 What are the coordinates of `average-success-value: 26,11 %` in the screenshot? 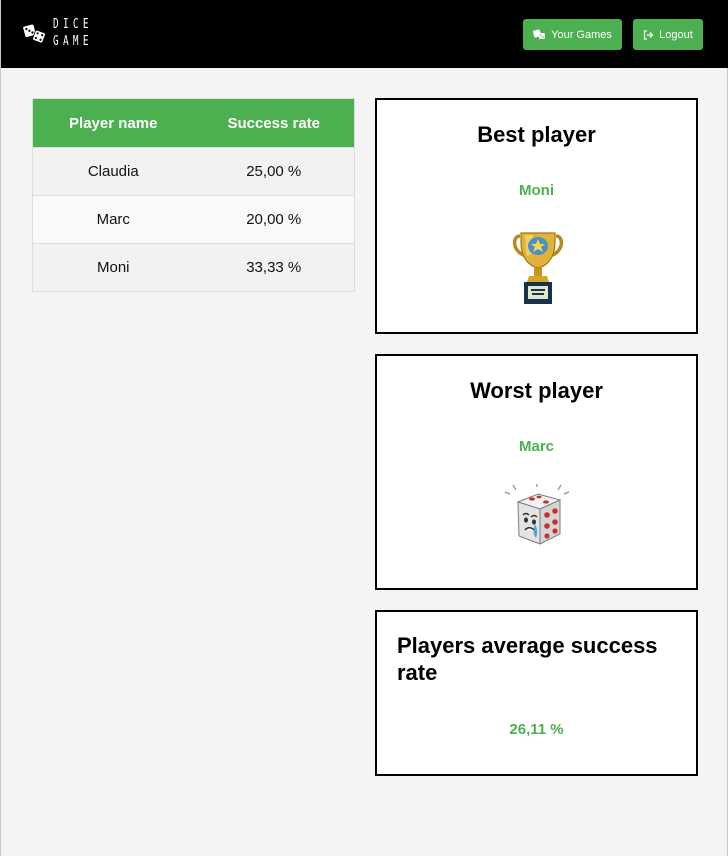 It's located at (536, 729).